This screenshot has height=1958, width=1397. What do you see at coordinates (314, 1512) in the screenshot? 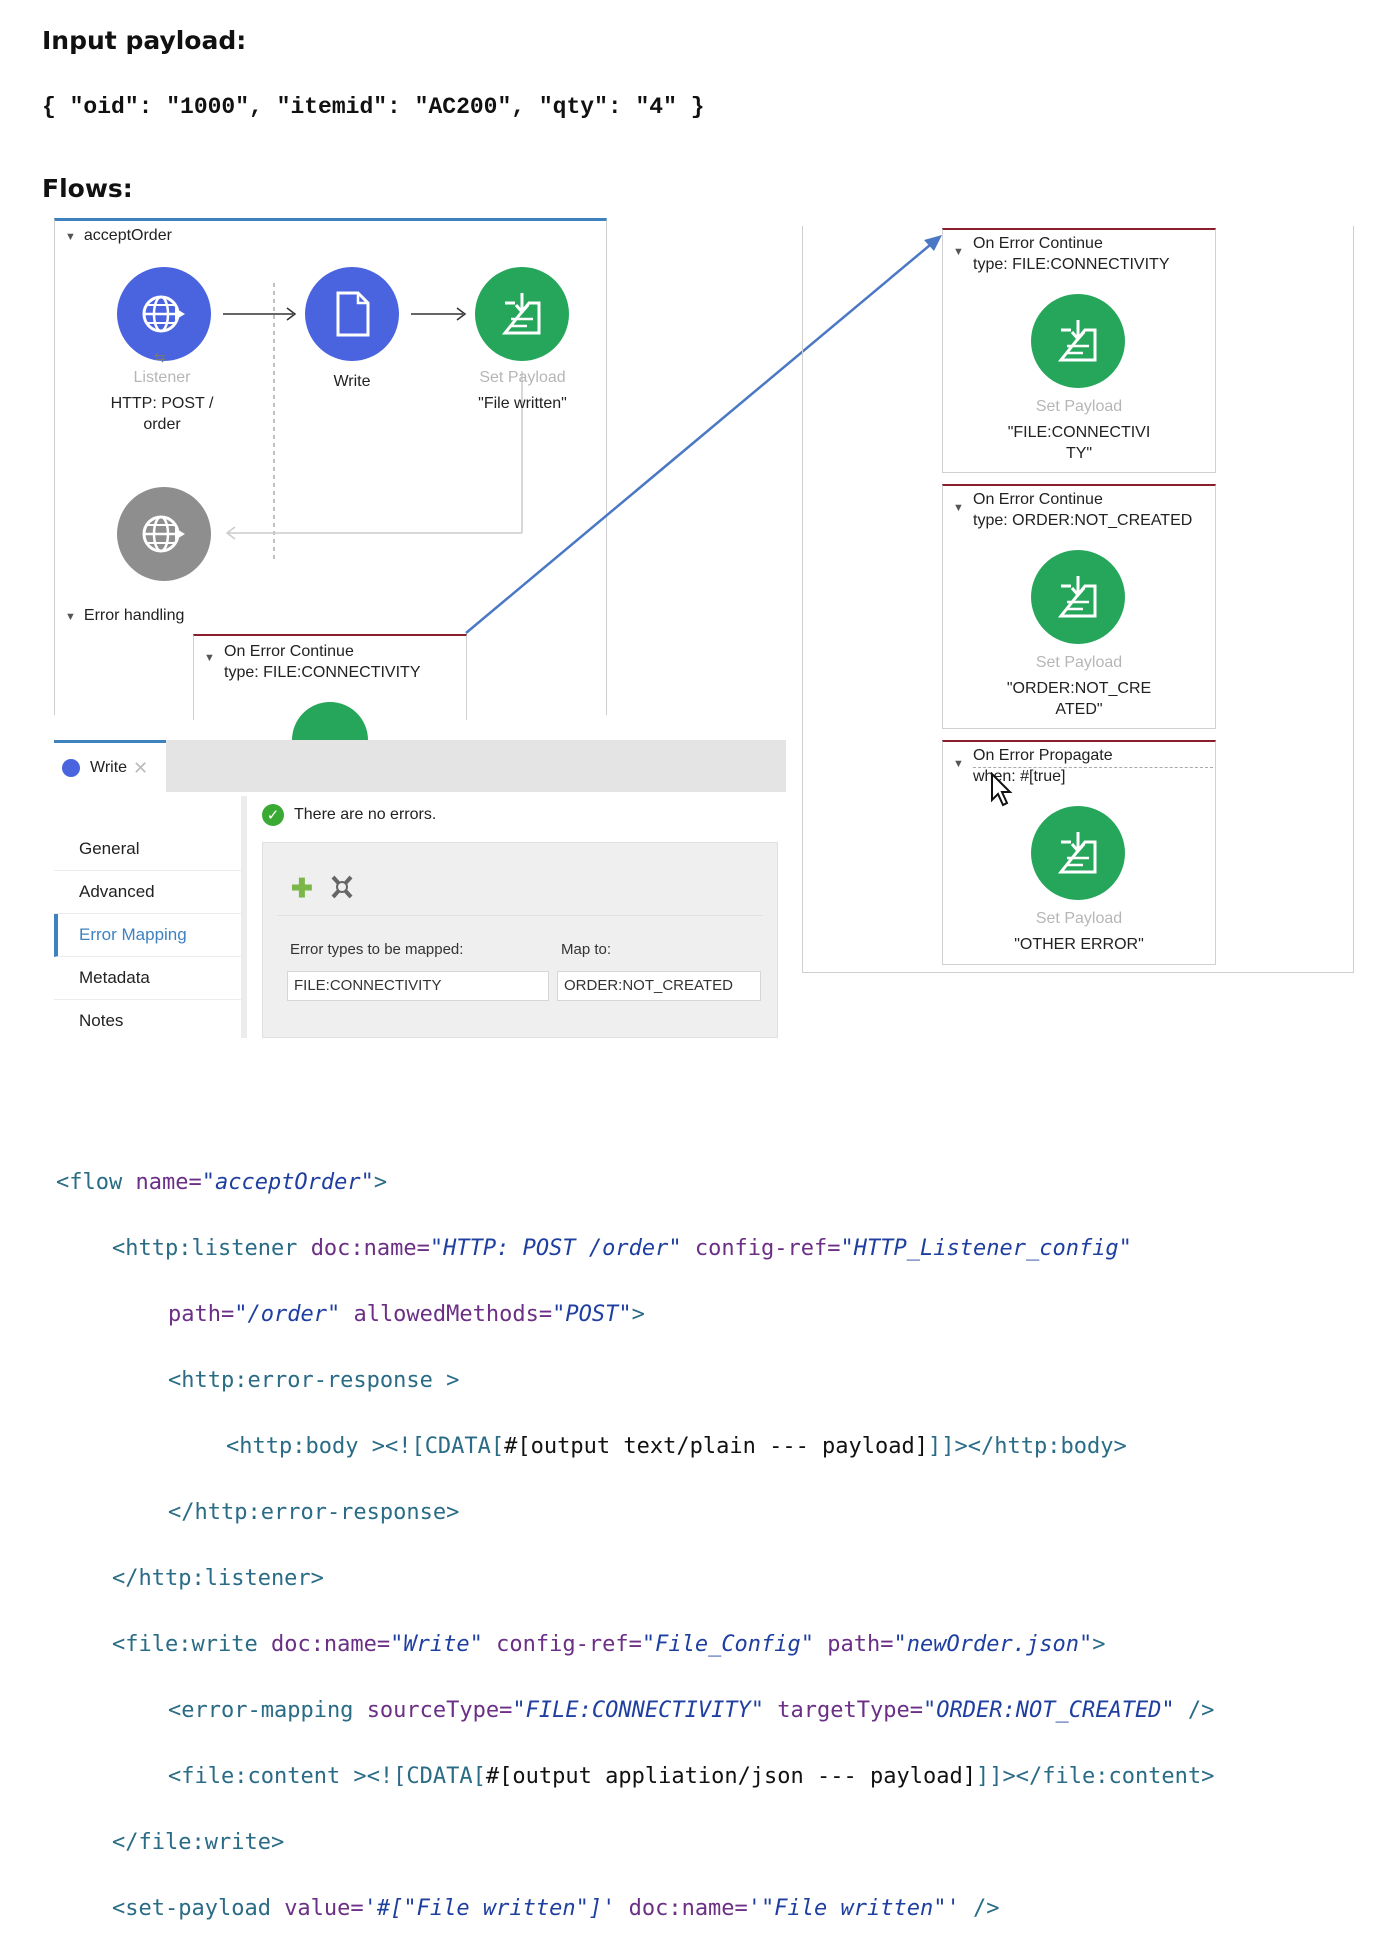
I see `code-line-6: </http:error-response>` at bounding box center [314, 1512].